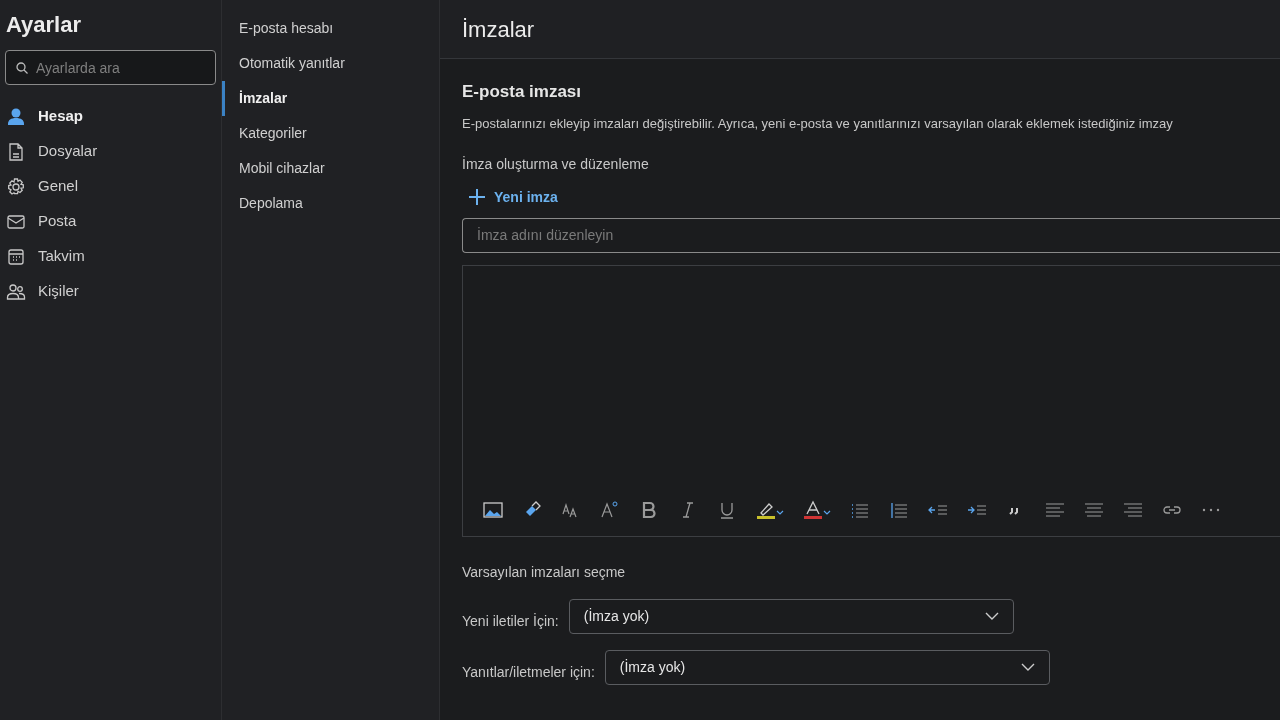 This screenshot has height=720, width=1280. Describe the element at coordinates (16, 116) in the screenshot. I see `person-icon` at that location.